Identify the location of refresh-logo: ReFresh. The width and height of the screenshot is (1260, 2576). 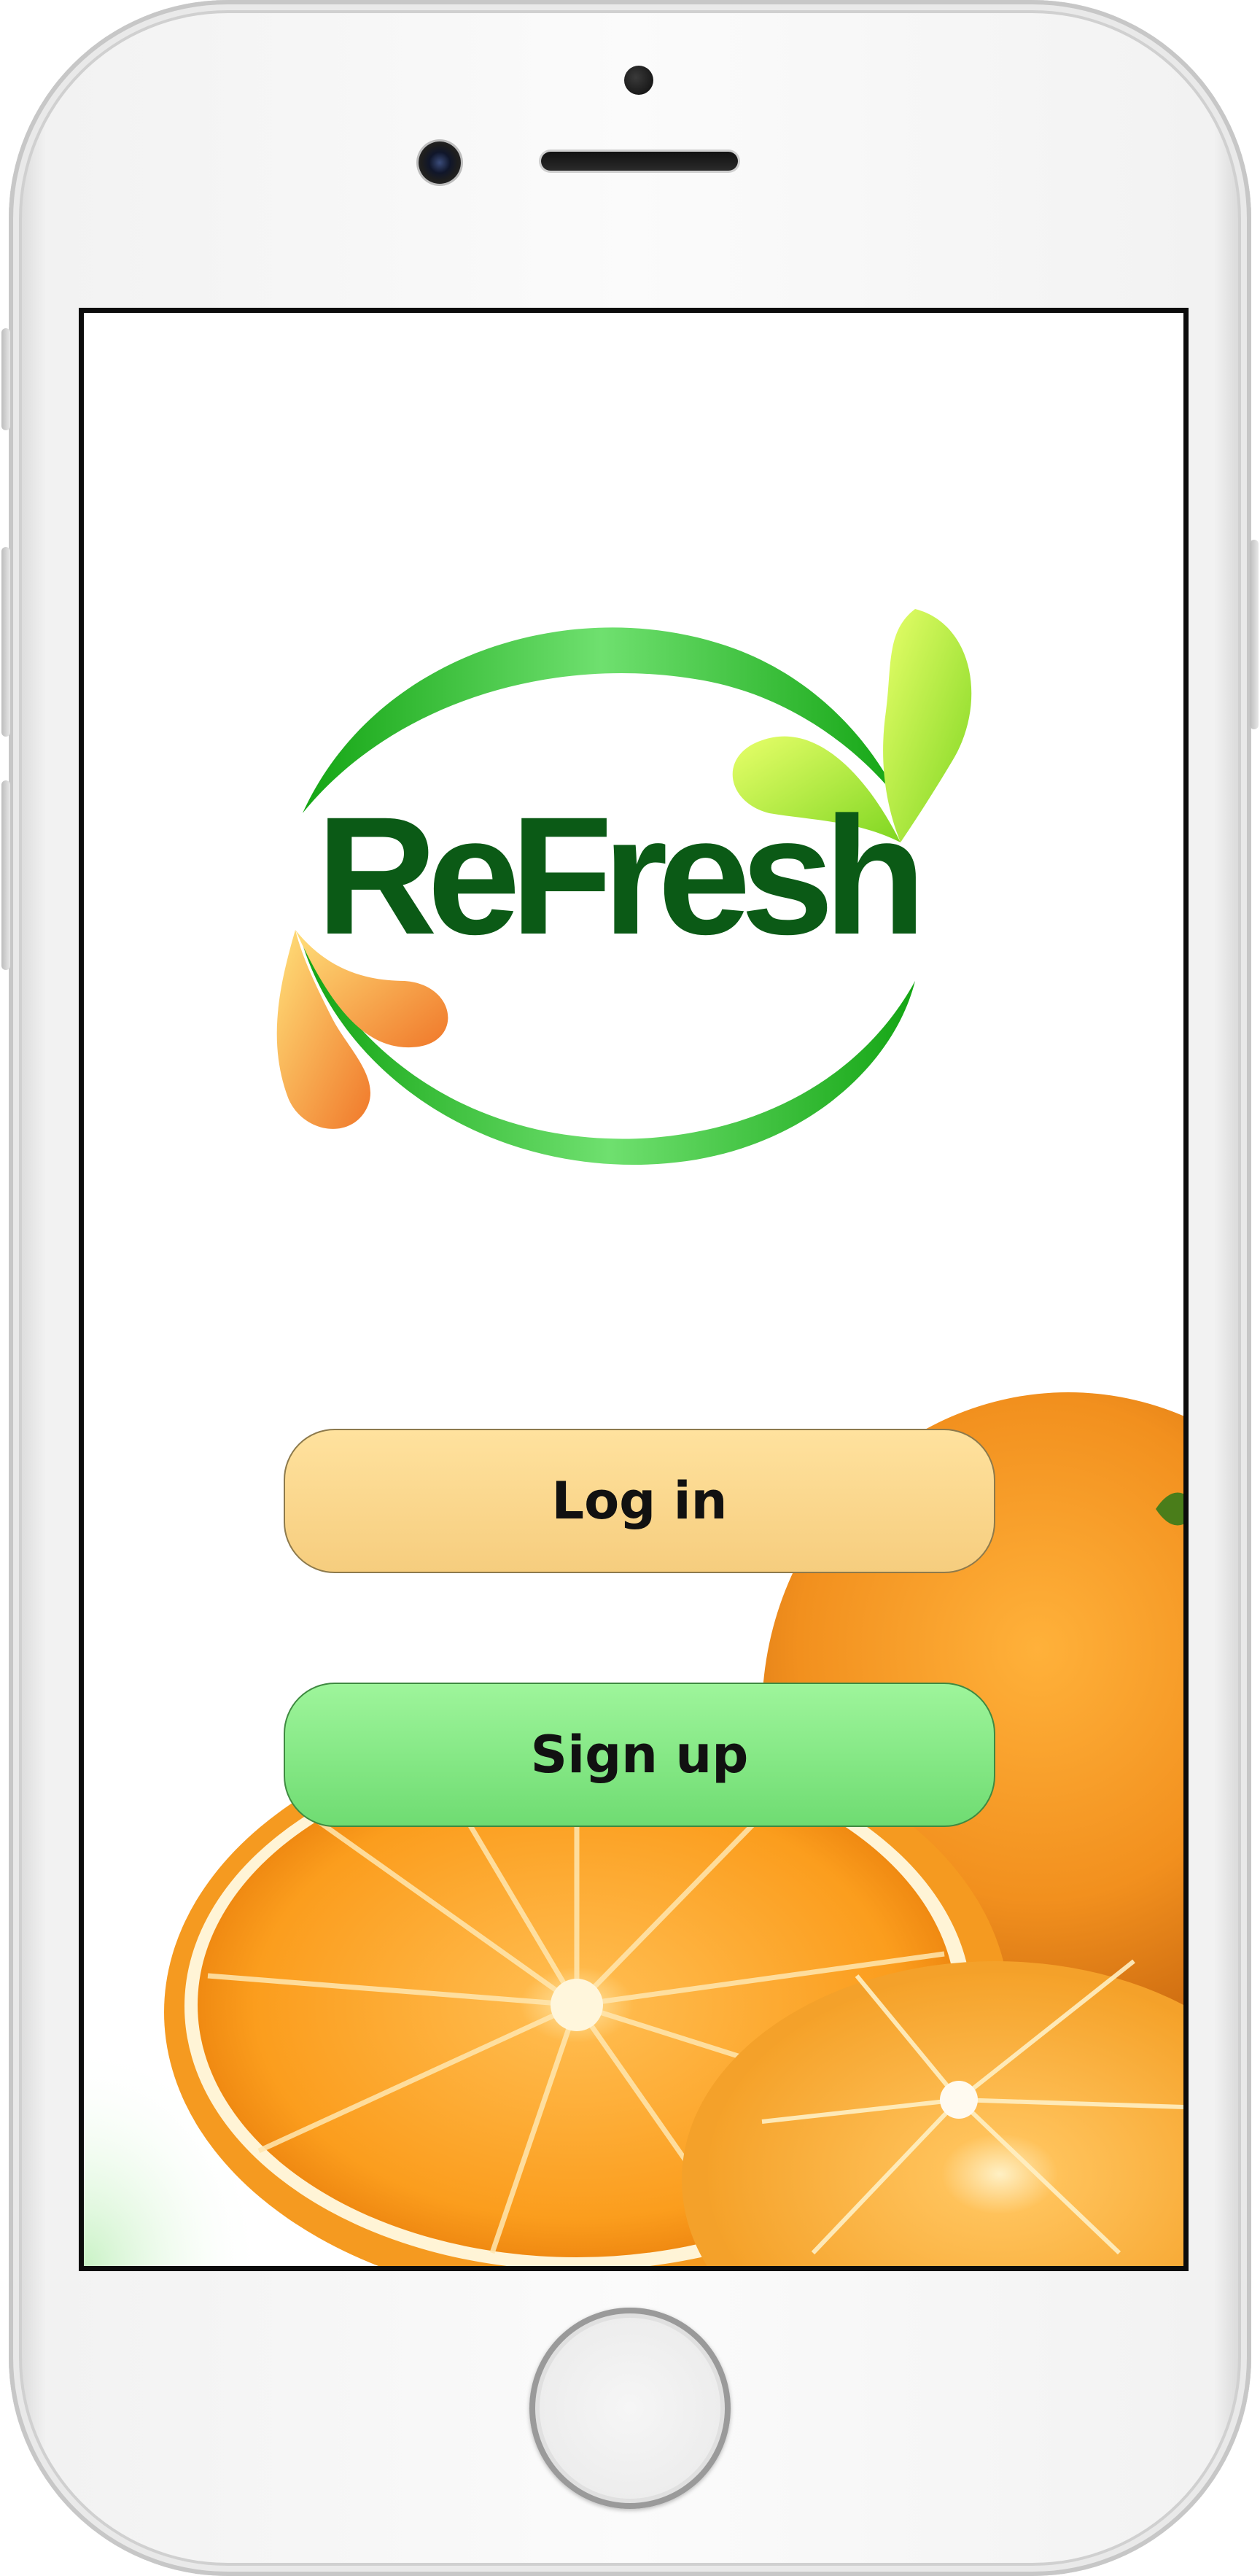
(624, 887).